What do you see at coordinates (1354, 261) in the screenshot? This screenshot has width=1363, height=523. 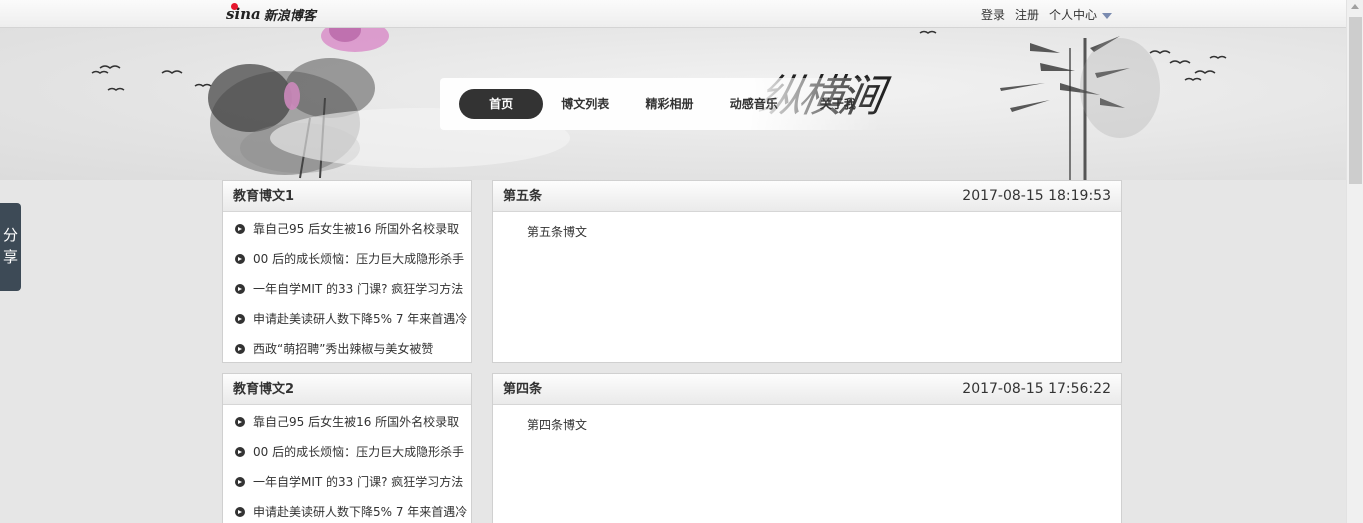 I see `vertical-scrollbar` at bounding box center [1354, 261].